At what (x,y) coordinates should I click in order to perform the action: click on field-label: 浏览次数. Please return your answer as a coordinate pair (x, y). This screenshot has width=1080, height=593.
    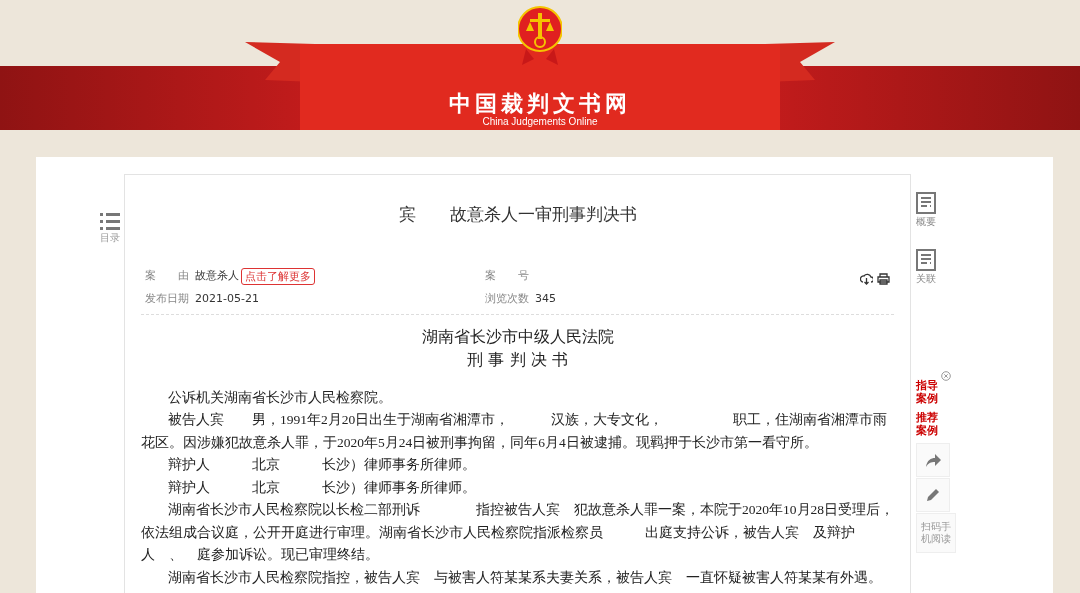
    Looking at the image, I should click on (507, 299).